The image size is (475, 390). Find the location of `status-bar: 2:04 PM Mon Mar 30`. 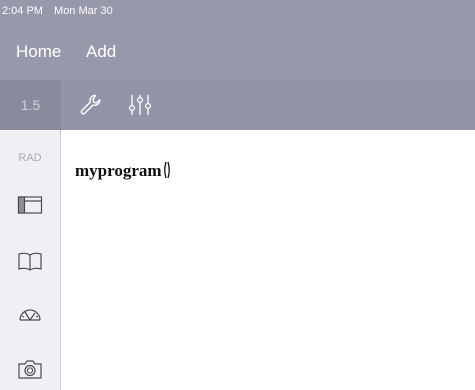

status-bar: 2:04 PM Mon Mar 30 is located at coordinates (237, 11).